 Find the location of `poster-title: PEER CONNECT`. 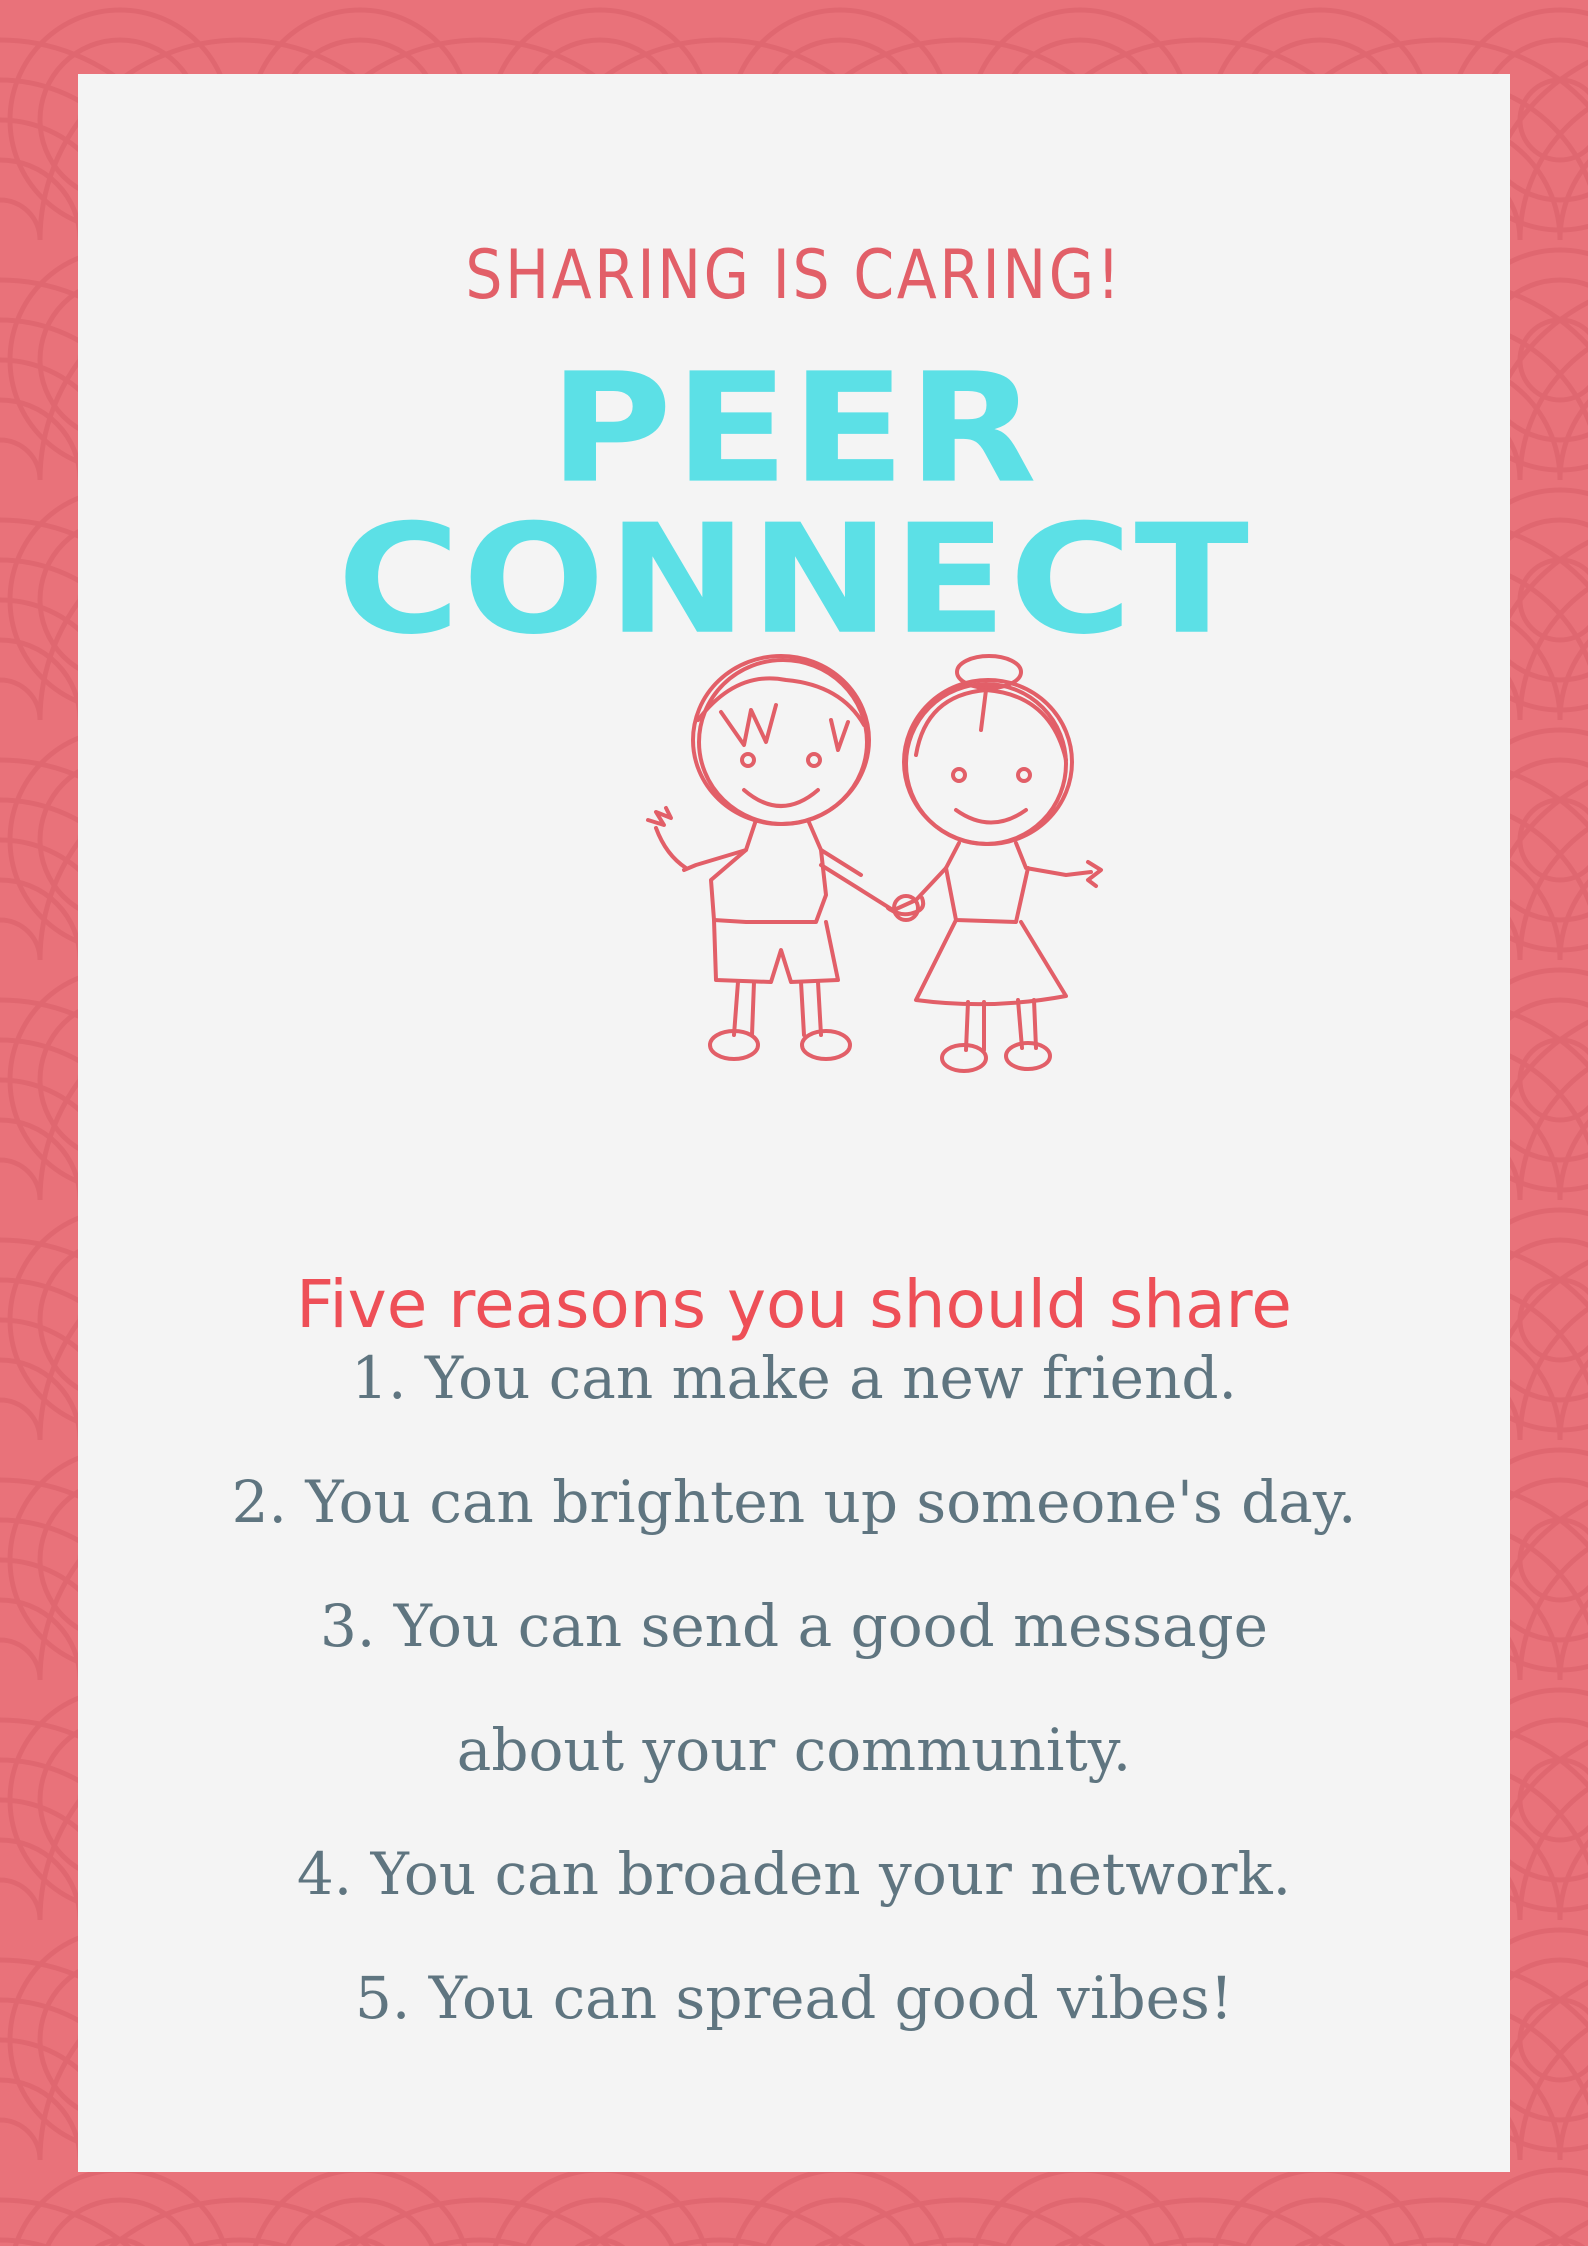

poster-title: PEER CONNECT is located at coordinates (794, 504).